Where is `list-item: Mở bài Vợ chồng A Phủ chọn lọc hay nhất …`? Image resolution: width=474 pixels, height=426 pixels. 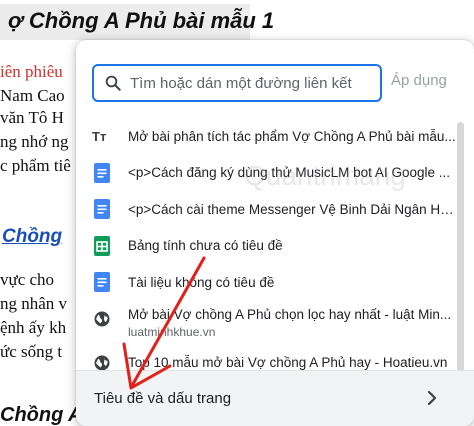 list-item: Mở bài Vợ chồng A Phủ chọn lọc hay nhất … is located at coordinates (266, 323).